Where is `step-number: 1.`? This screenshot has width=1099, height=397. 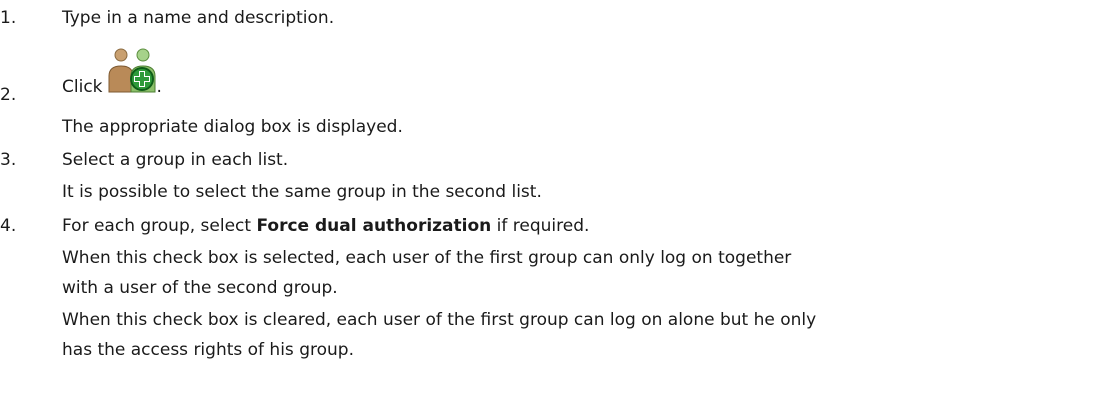 step-number: 1. is located at coordinates (8, 18).